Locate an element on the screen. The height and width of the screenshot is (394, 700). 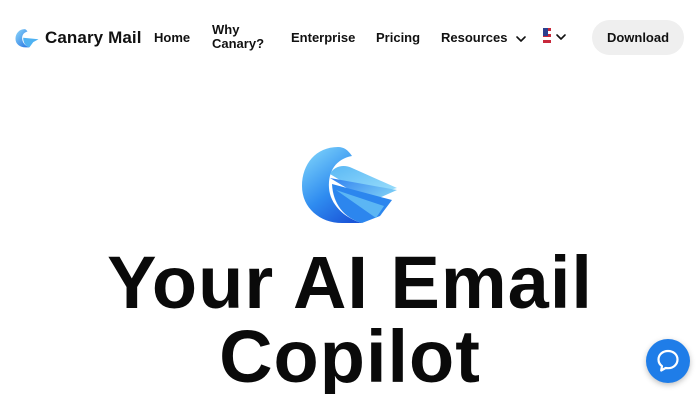
brand-logo-link: Canary Mail is located at coordinates (78, 38).